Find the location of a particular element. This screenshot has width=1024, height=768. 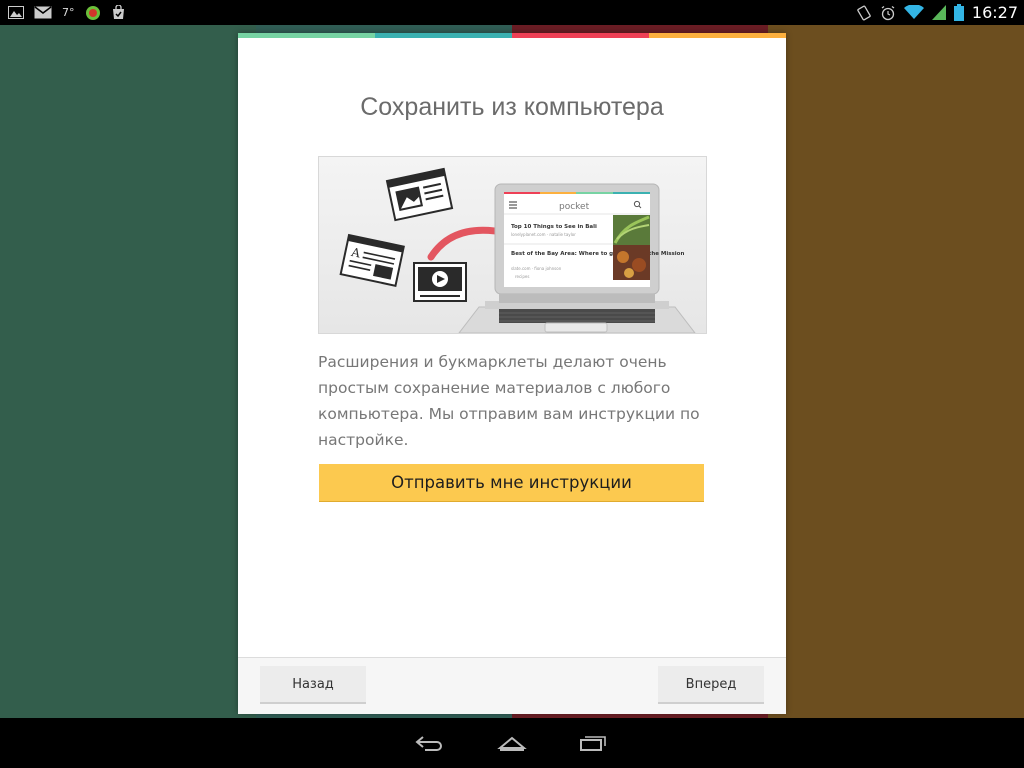

webpage-icon is located at coordinates (419, 194).